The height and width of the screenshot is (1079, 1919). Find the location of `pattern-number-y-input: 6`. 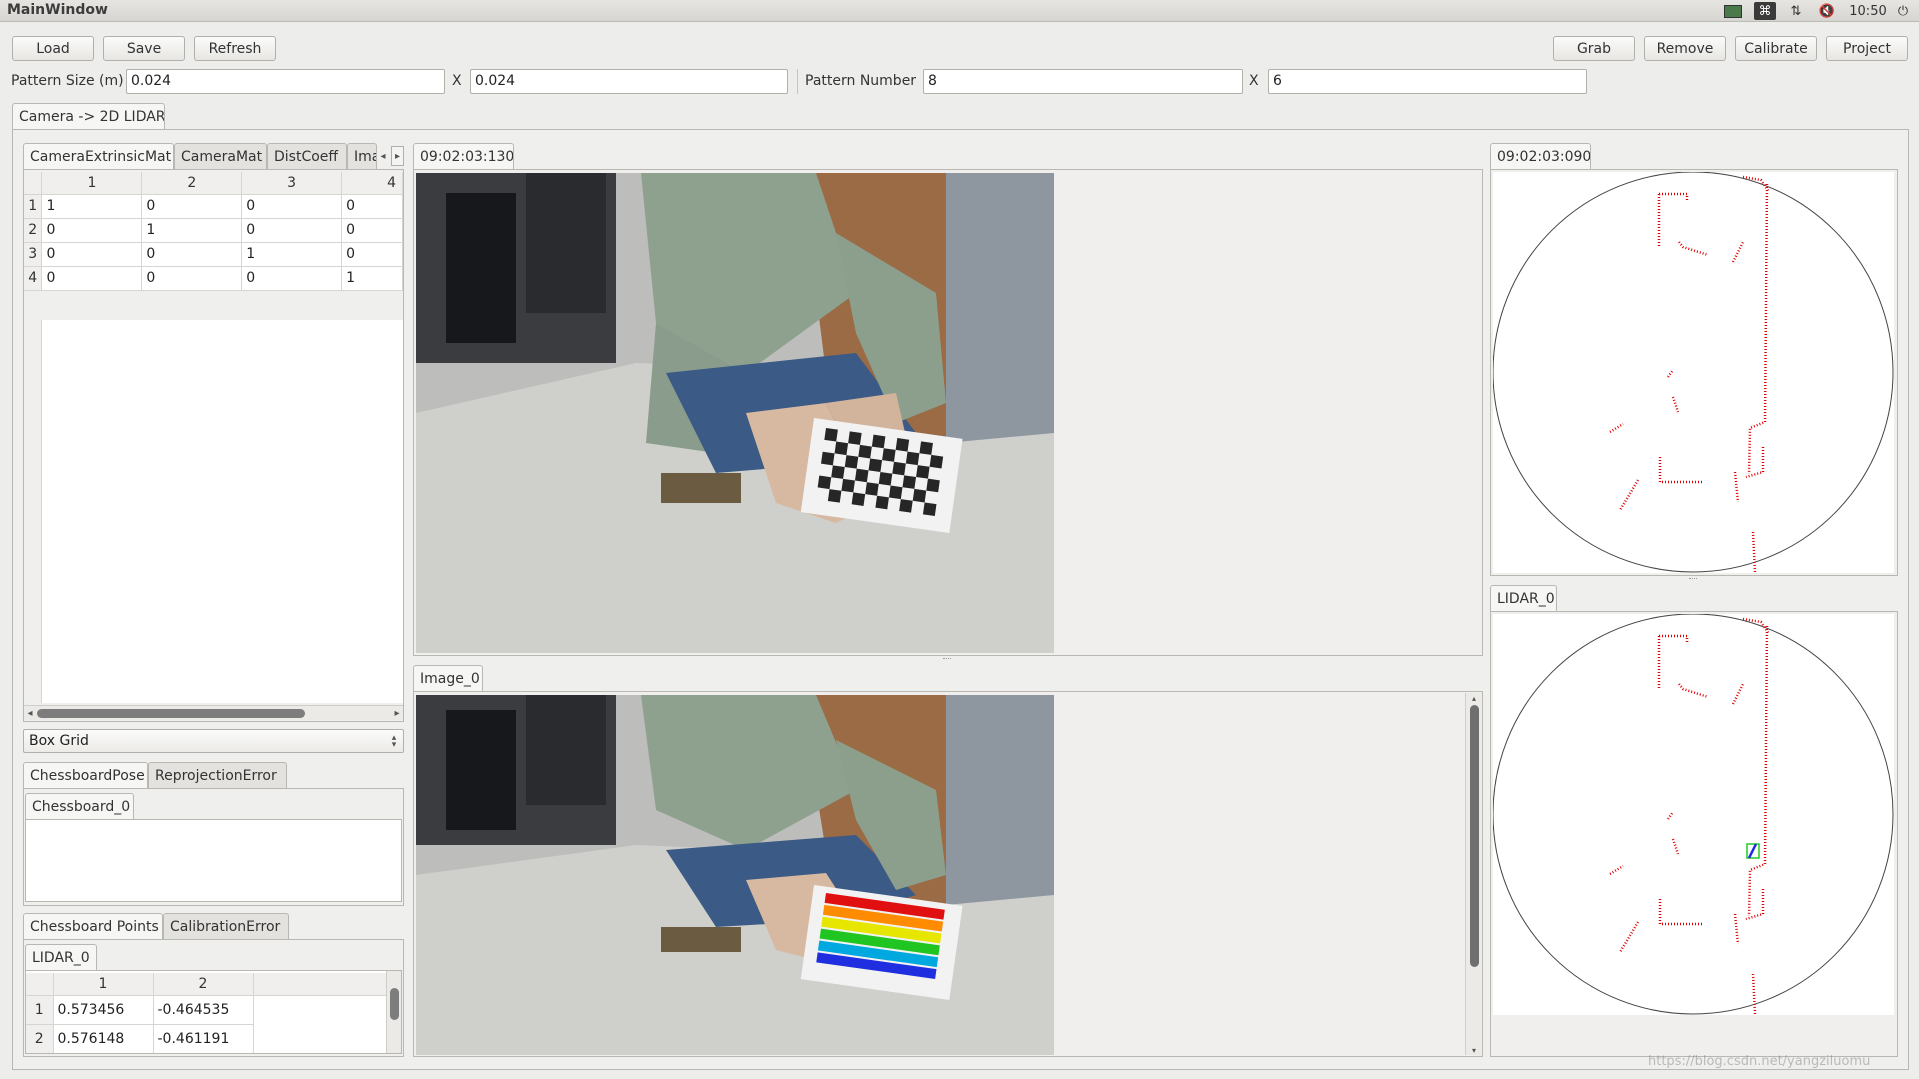

pattern-number-y-input: 6 is located at coordinates (1427, 81).